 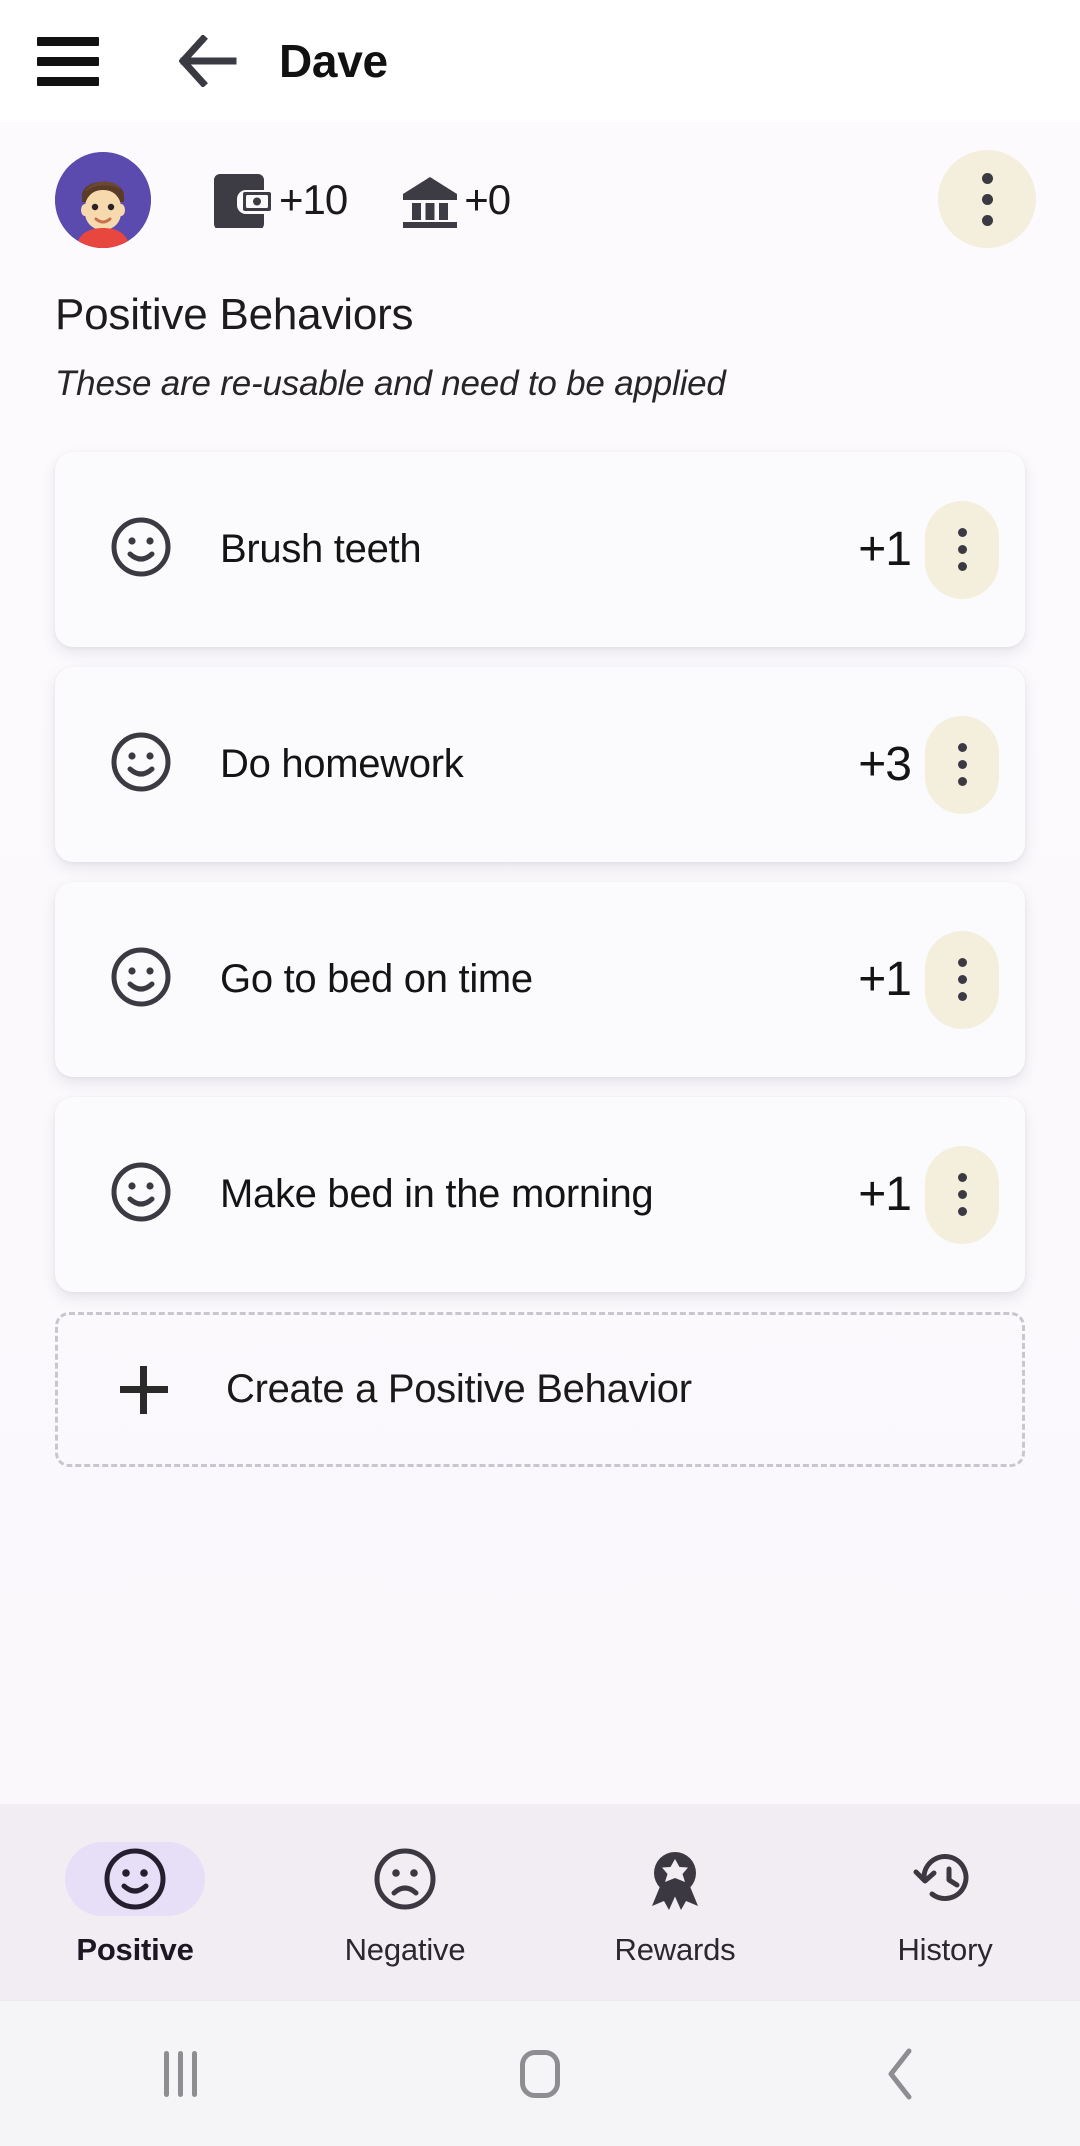 I want to click on behavior-label: Go to bed on time, so click(x=376, y=979).